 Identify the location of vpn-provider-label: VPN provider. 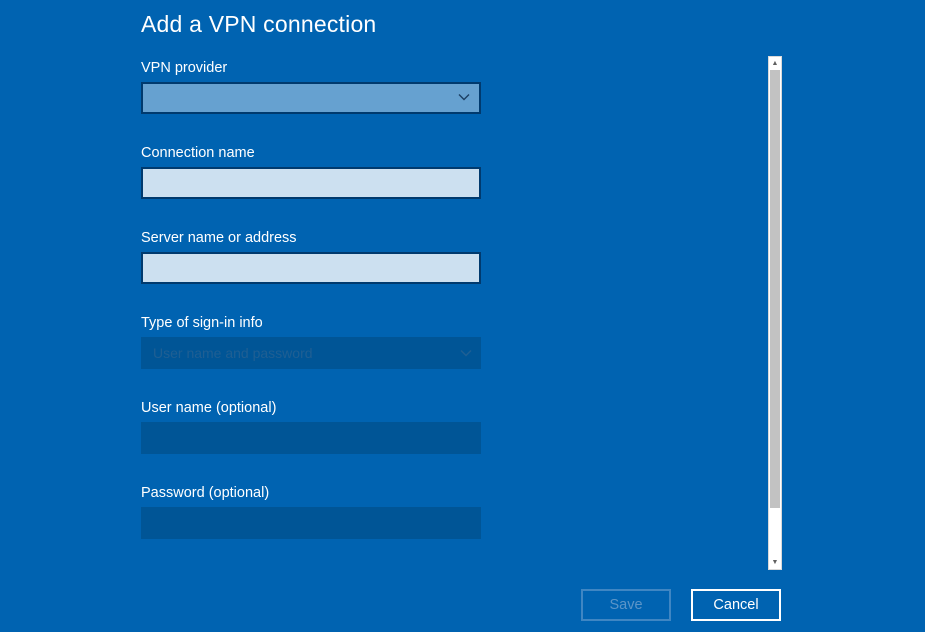
(184, 68).